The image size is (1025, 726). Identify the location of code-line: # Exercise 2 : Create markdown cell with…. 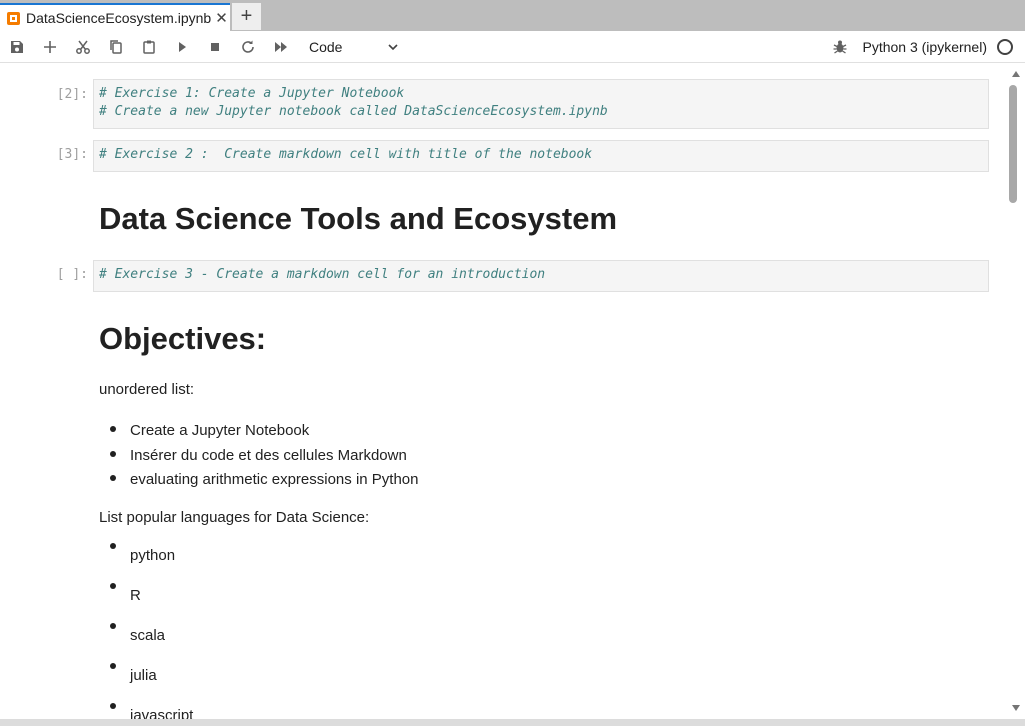
(346, 154).